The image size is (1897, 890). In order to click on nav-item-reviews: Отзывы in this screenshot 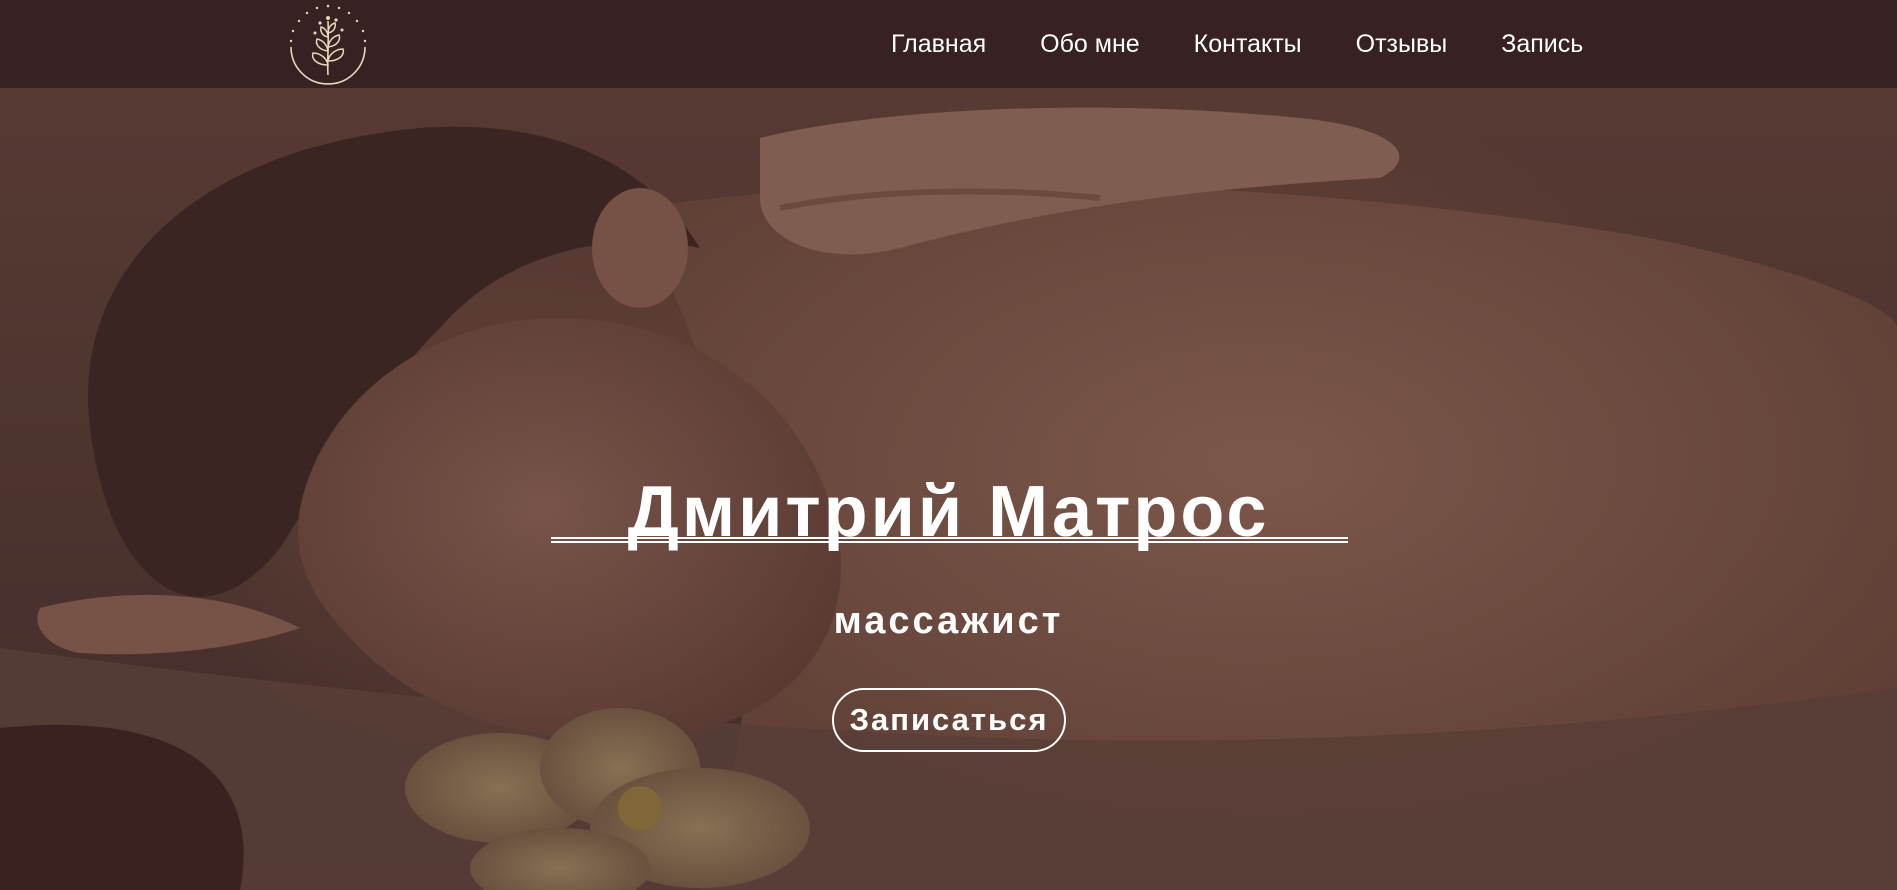, I will do `click(1402, 44)`.